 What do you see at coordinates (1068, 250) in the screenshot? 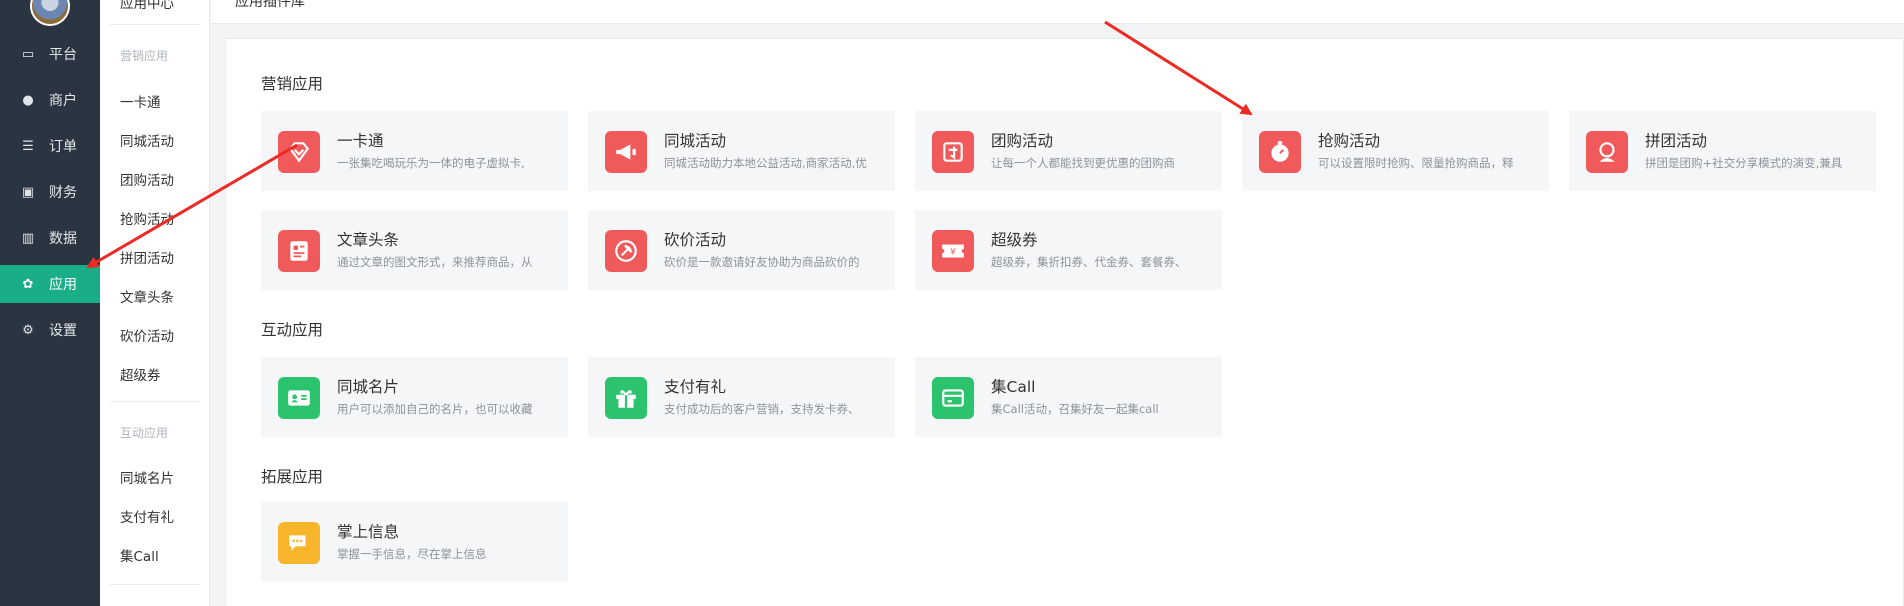
I see `app-card-super-coupon: ¥ 超级券 超级券，集折扣券、代金券、套餐券、` at bounding box center [1068, 250].